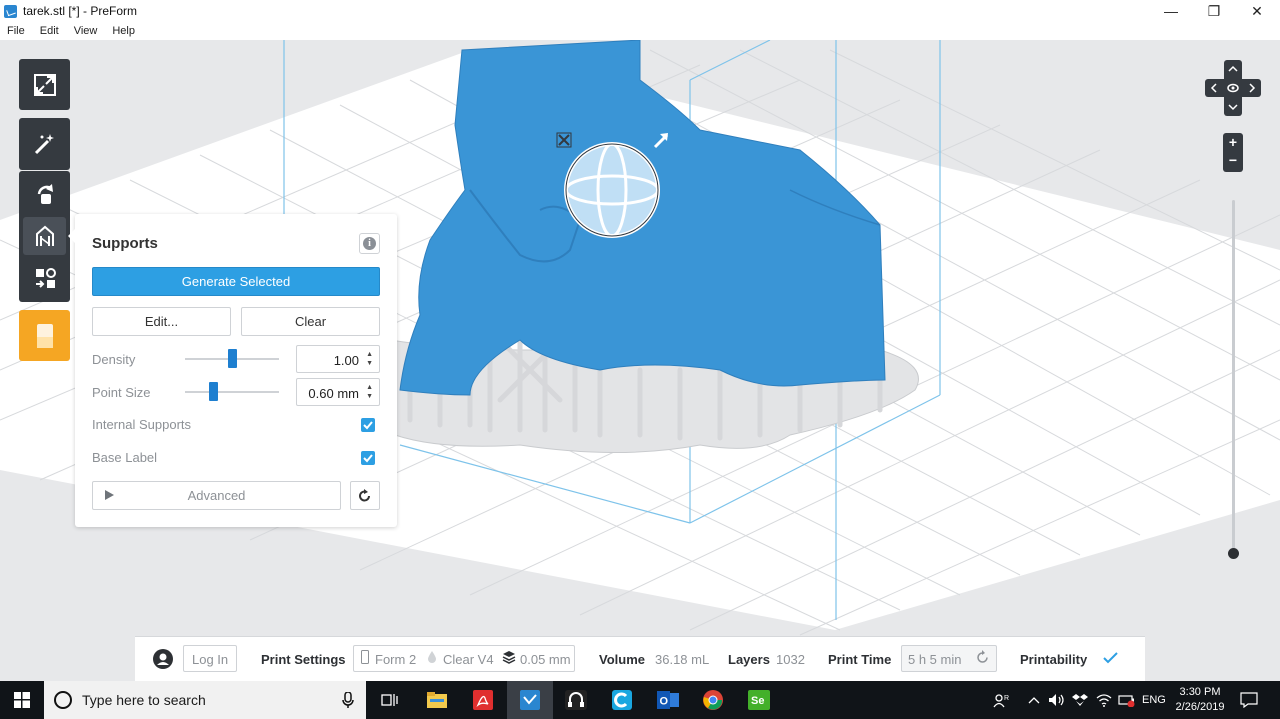 This screenshot has height=719, width=1280. I want to click on acrobat-icon, so click(483, 700).